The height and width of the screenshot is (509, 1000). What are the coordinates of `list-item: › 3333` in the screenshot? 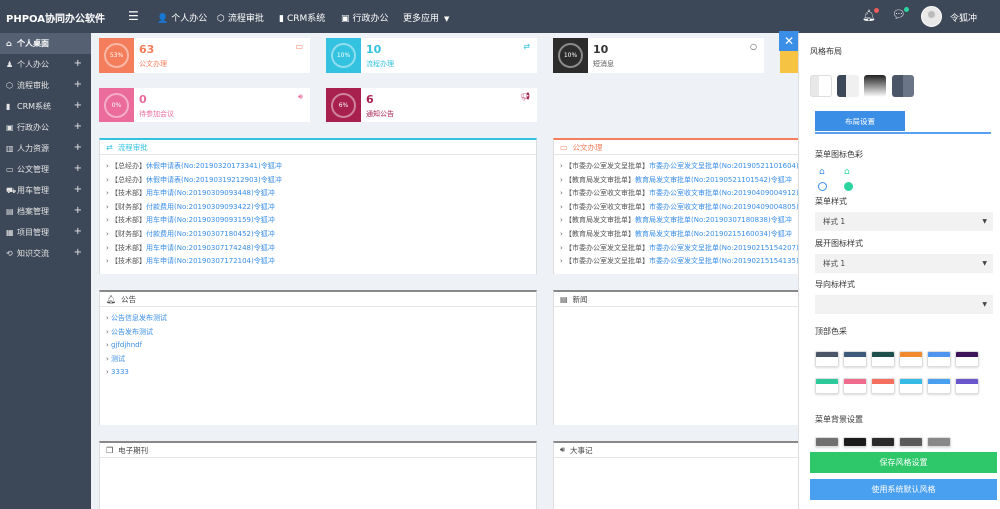 It's located at (321, 373).